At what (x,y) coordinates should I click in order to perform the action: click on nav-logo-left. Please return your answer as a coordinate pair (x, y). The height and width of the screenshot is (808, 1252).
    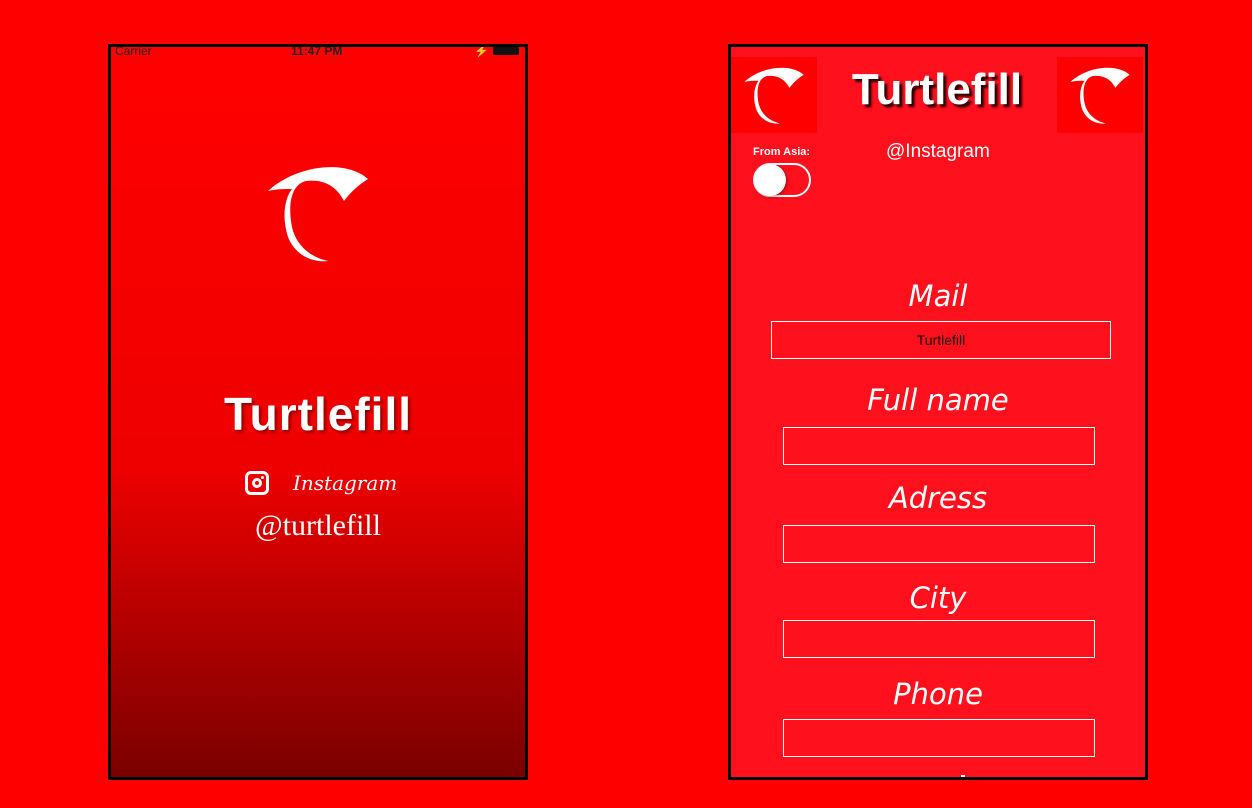
    Looking at the image, I should click on (774, 95).